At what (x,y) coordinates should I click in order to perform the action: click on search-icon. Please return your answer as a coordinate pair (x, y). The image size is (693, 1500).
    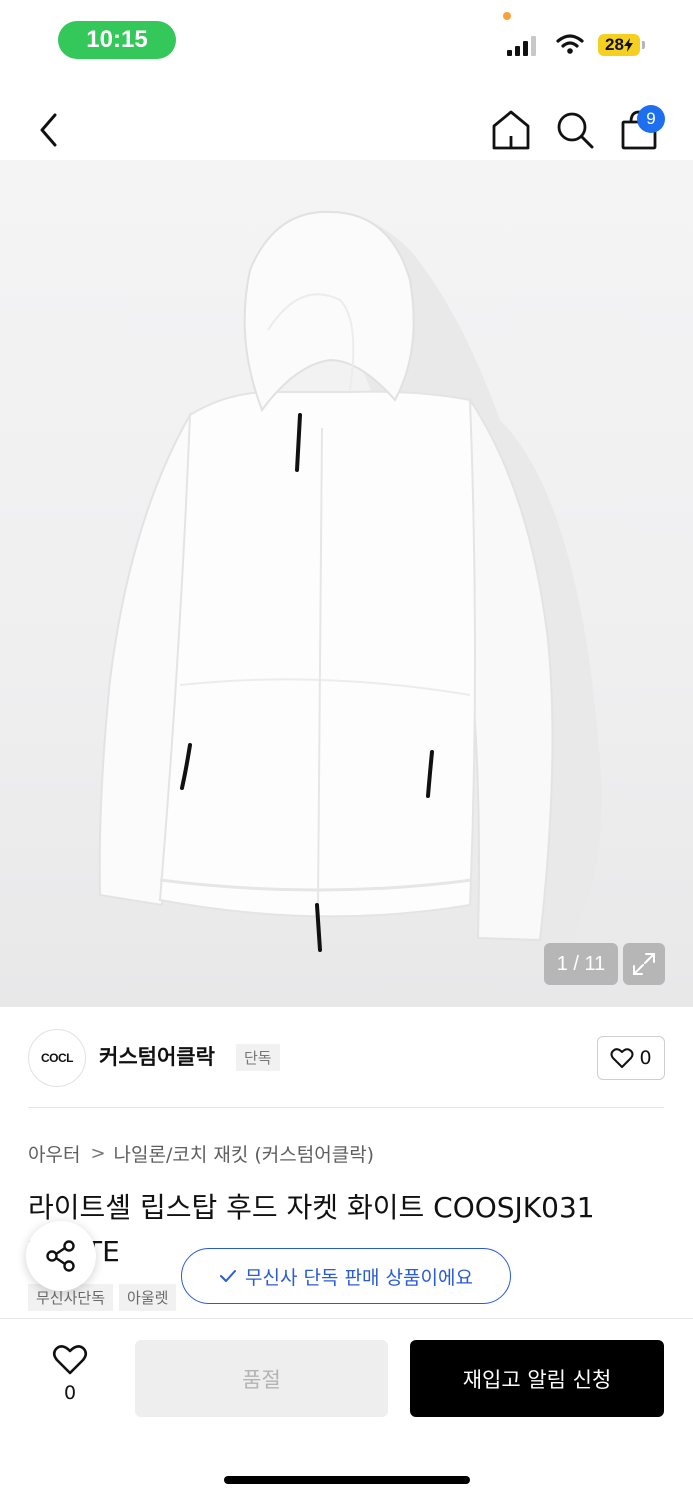
    Looking at the image, I should click on (575, 130).